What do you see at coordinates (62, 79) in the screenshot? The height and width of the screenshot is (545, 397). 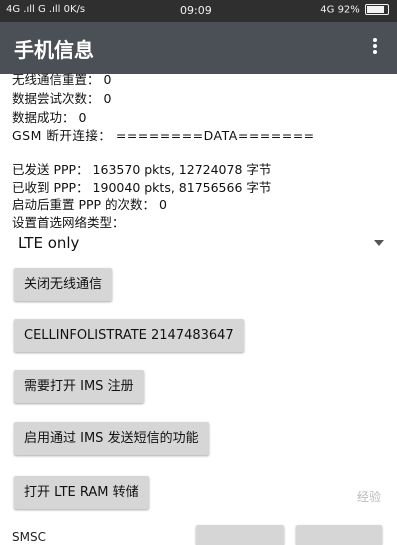 I see `info-line-radio-reset: 无线通信重置： 0` at bounding box center [62, 79].